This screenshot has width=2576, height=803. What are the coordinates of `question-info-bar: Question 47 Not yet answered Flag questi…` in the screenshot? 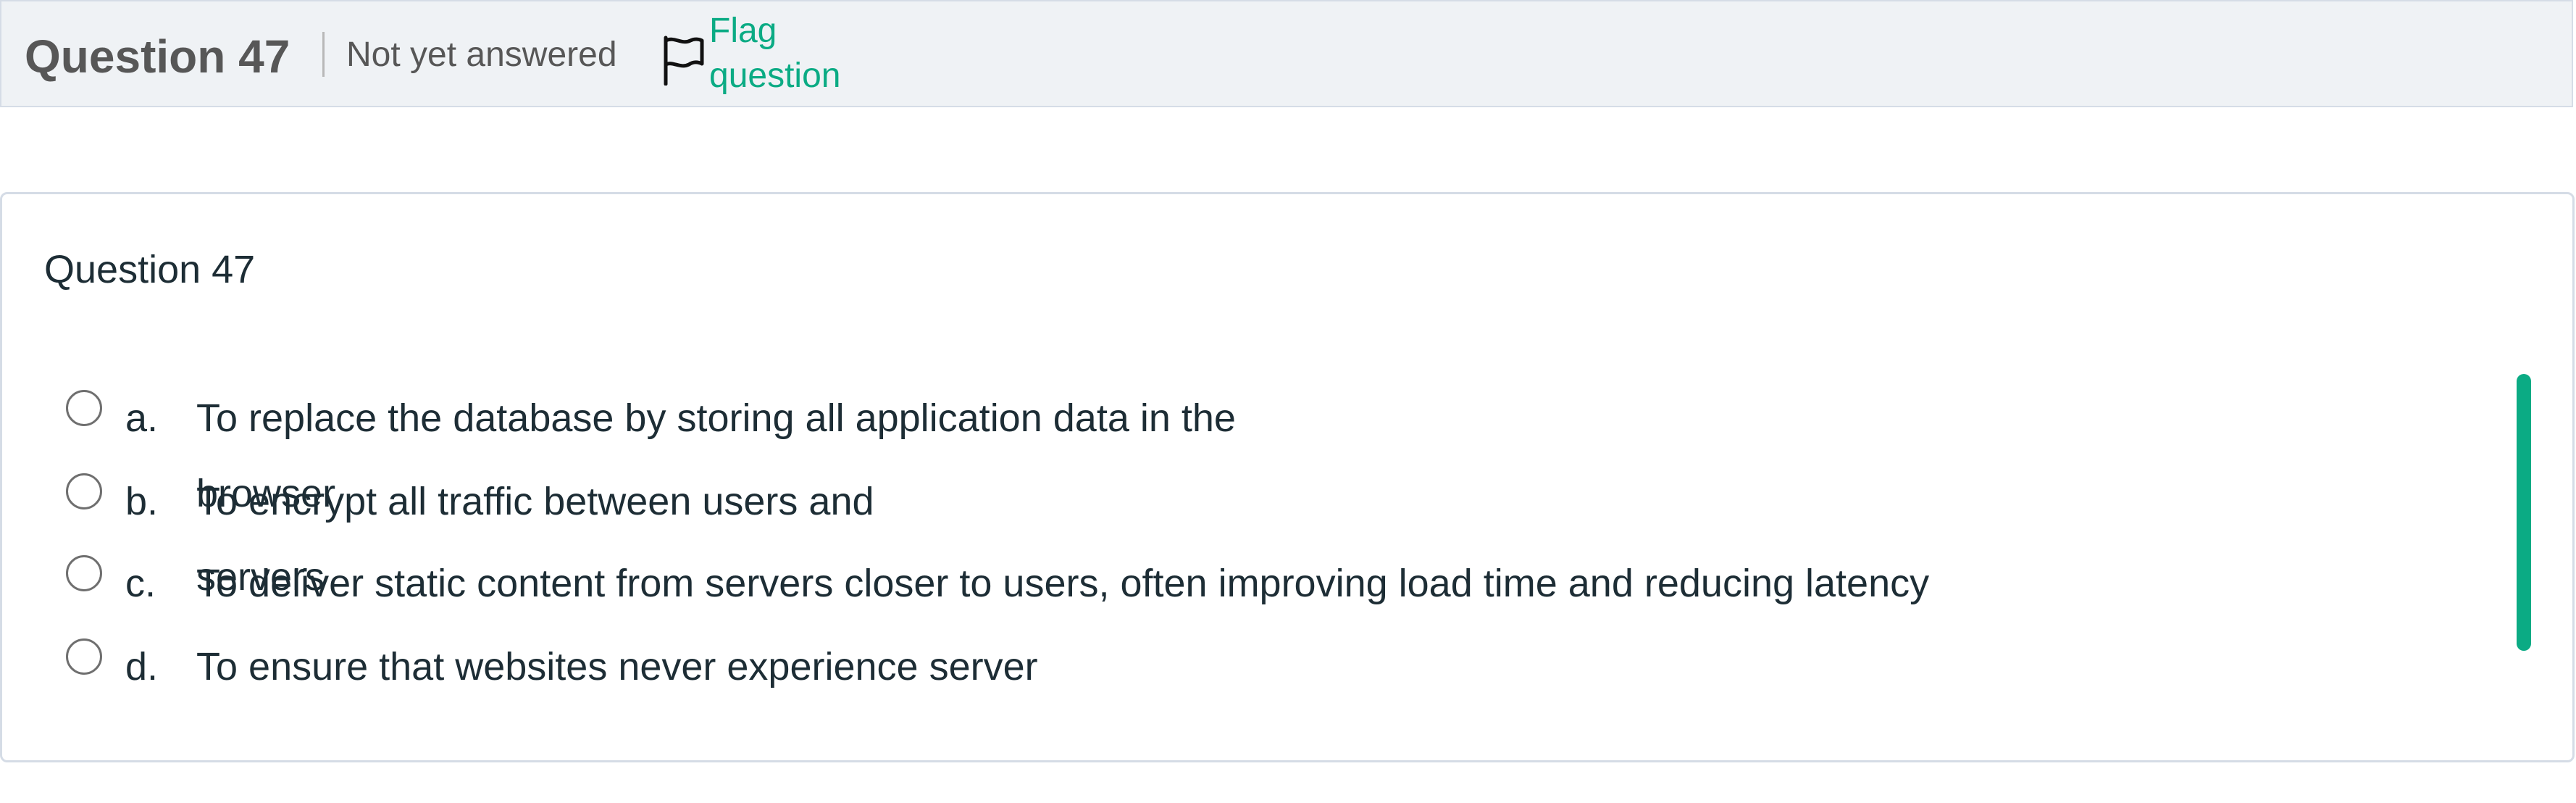 It's located at (1286, 53).